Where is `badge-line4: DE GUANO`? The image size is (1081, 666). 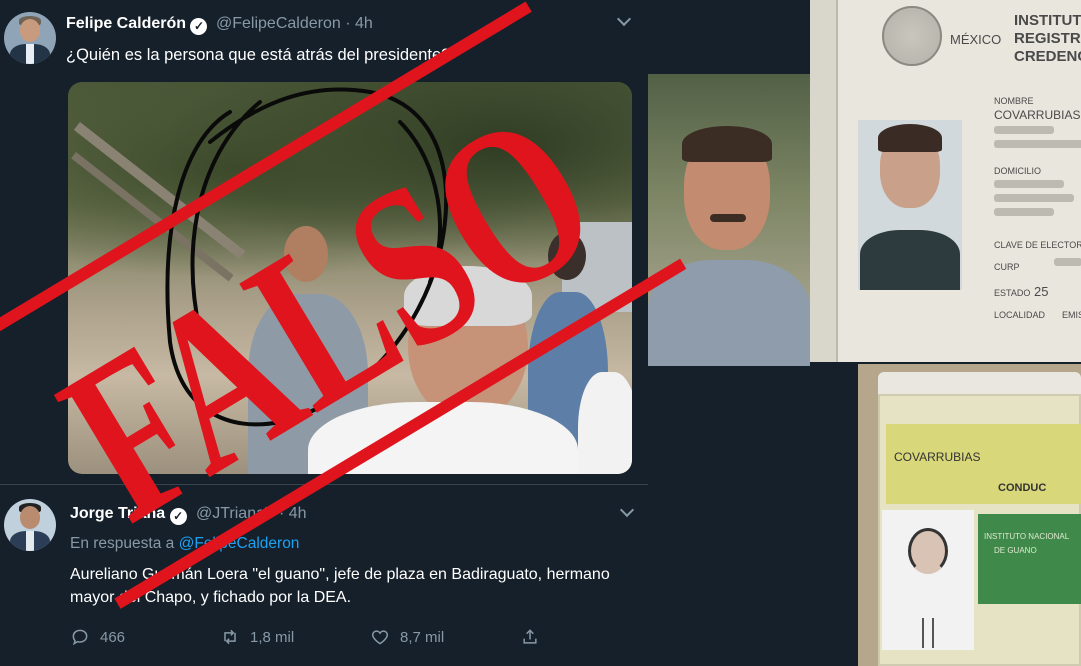
badge-line4: DE GUANO is located at coordinates (1015, 550).